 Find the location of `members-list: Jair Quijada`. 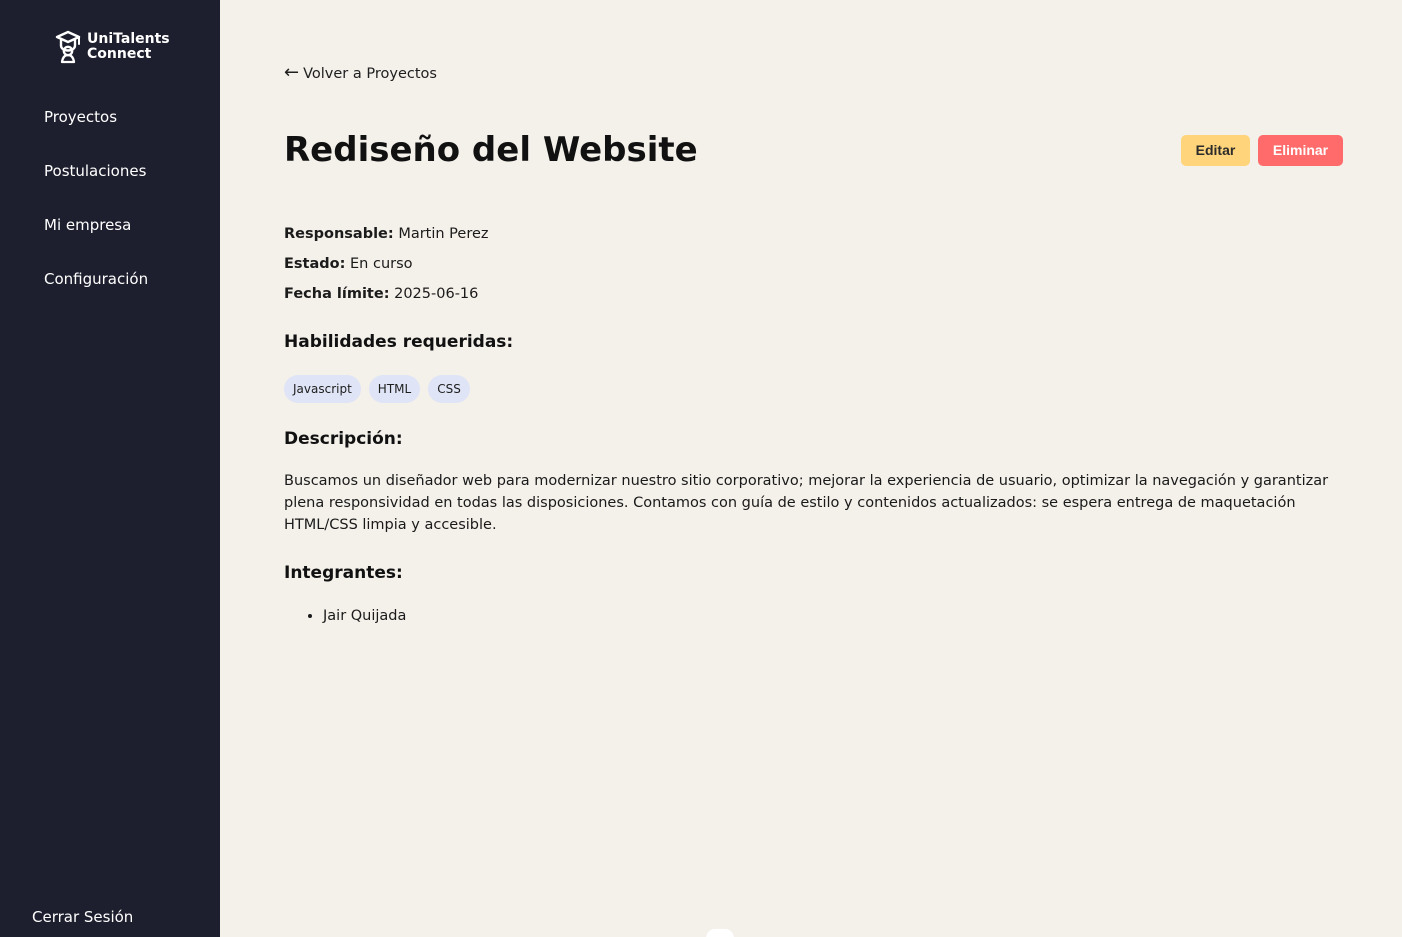

members-list: Jair Quijada is located at coordinates (355, 616).